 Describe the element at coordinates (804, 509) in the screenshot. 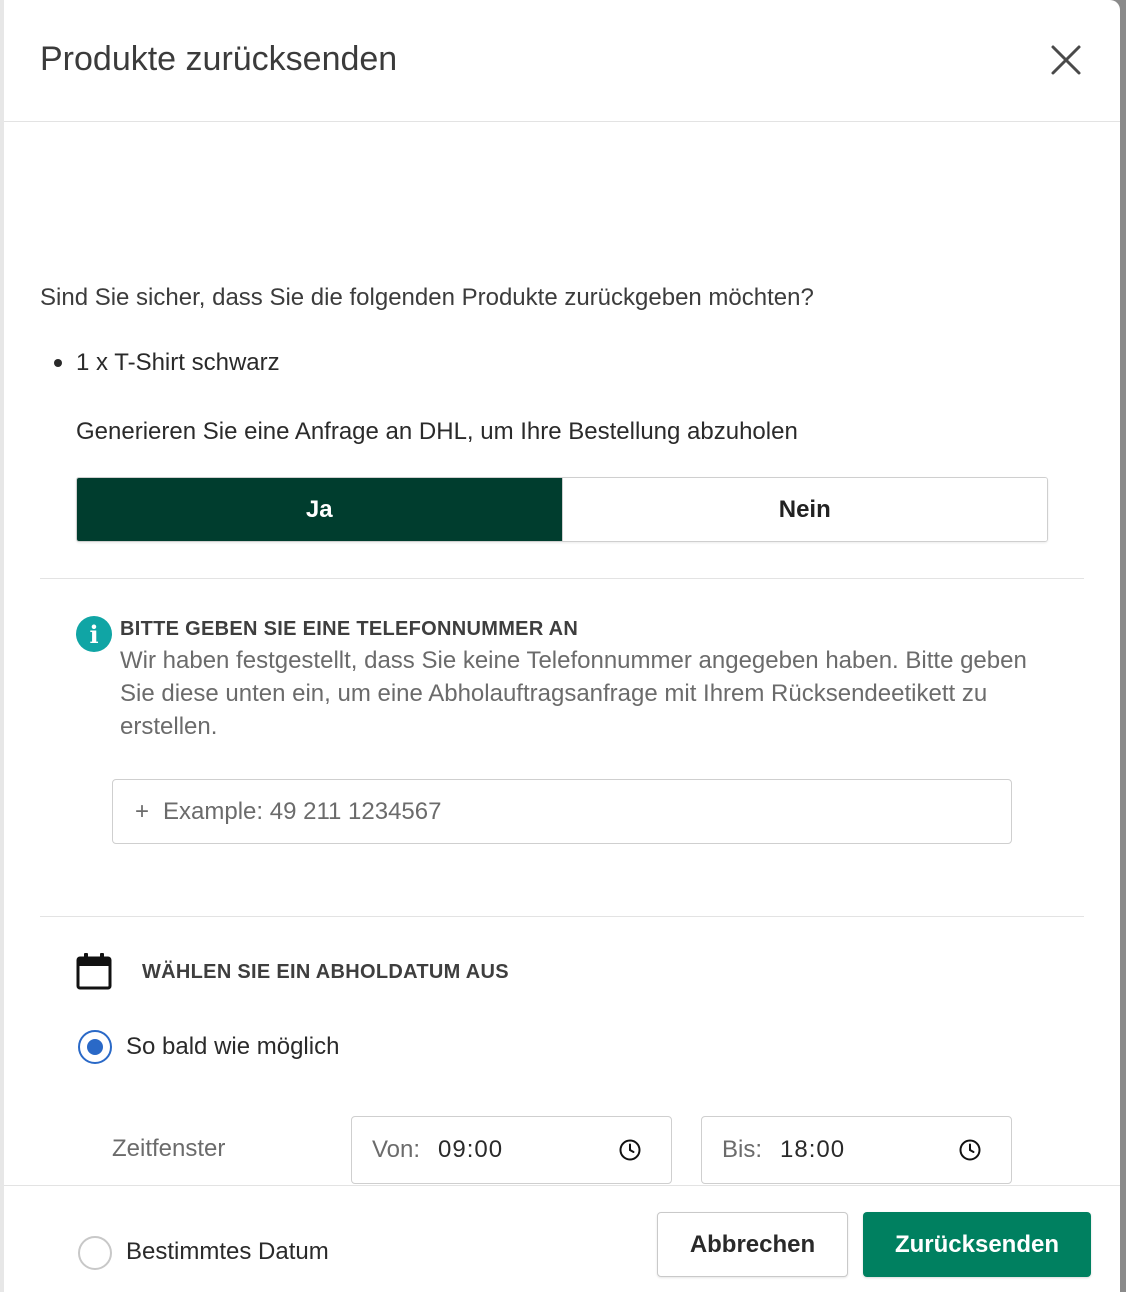

I see `toggle-no-button: Nein` at that location.